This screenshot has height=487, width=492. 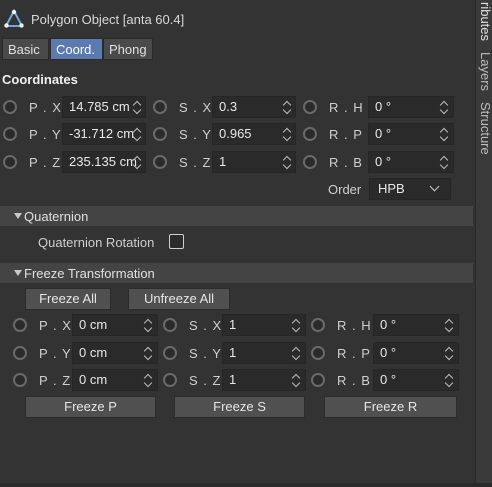 I want to click on freeze-pos-x-label: P . X, so click(x=55, y=325).